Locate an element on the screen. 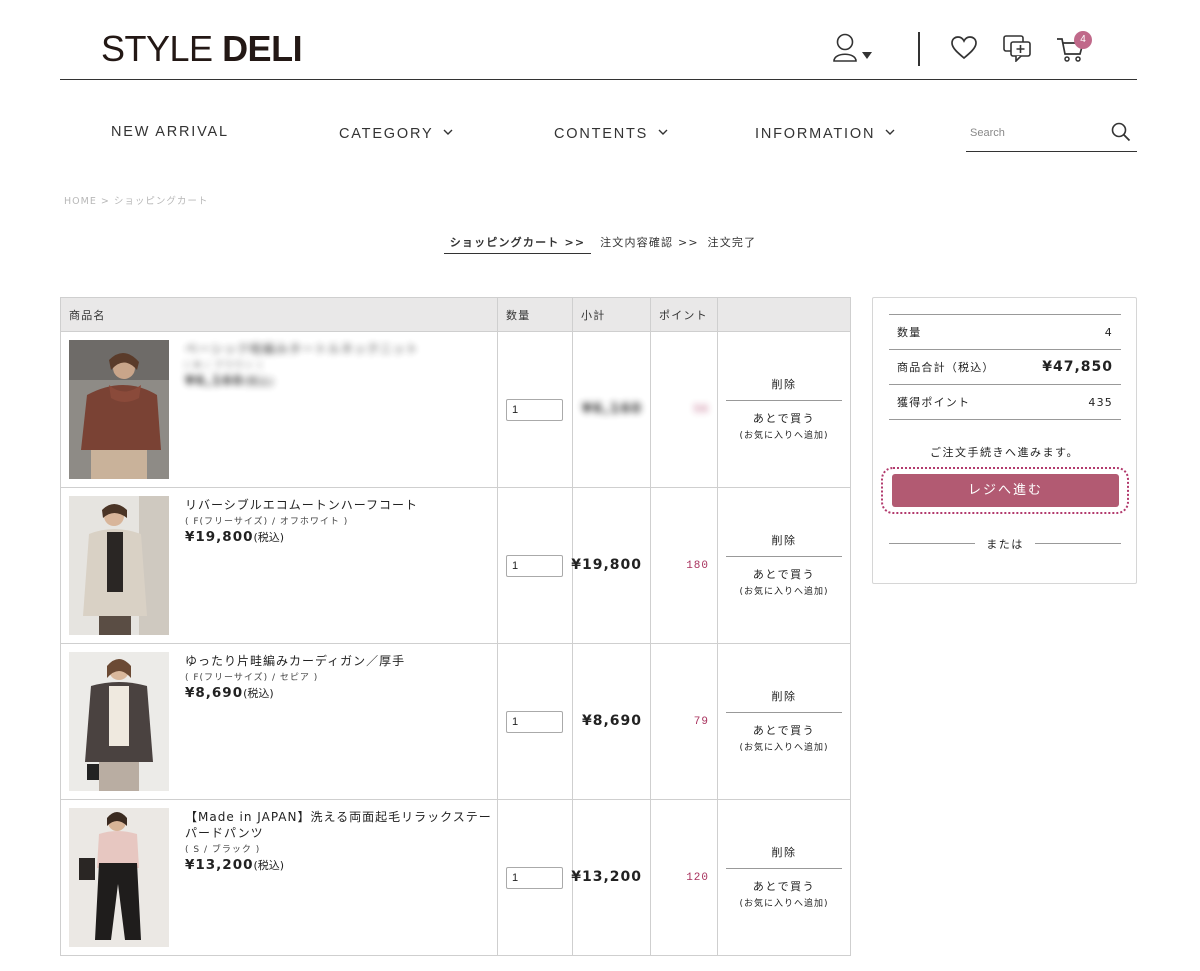 This screenshot has width=1200, height=971. user-icon is located at coordinates (852, 47).